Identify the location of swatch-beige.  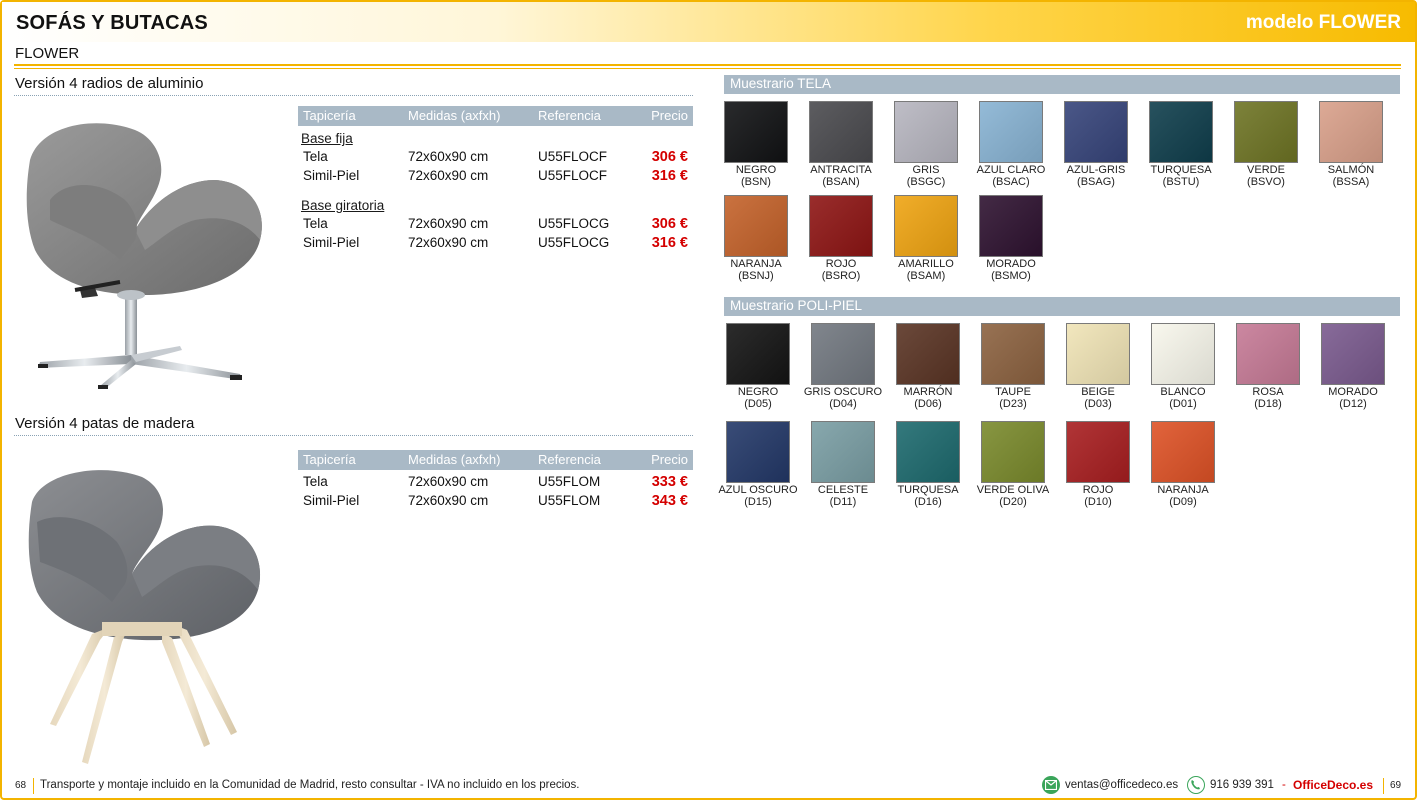
(1098, 354).